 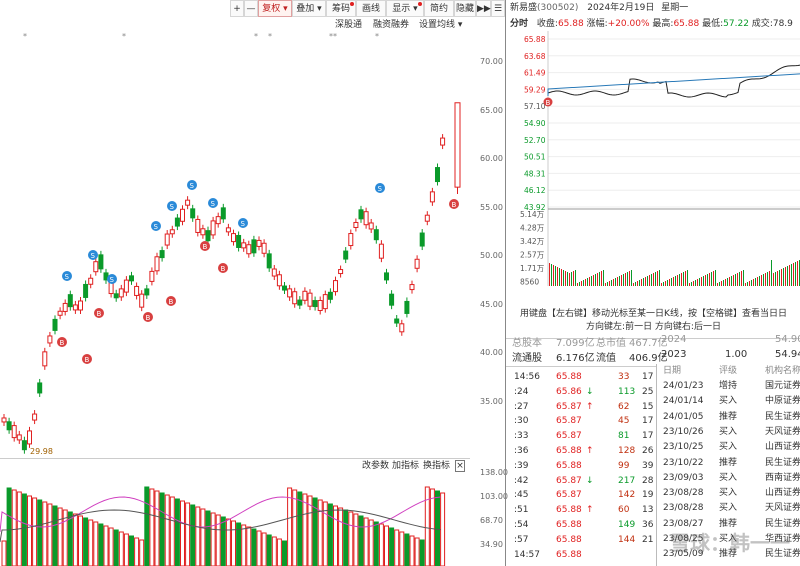 I want to click on rating-row: 23/08/28 买入 天风证券, so click(x=728, y=508).